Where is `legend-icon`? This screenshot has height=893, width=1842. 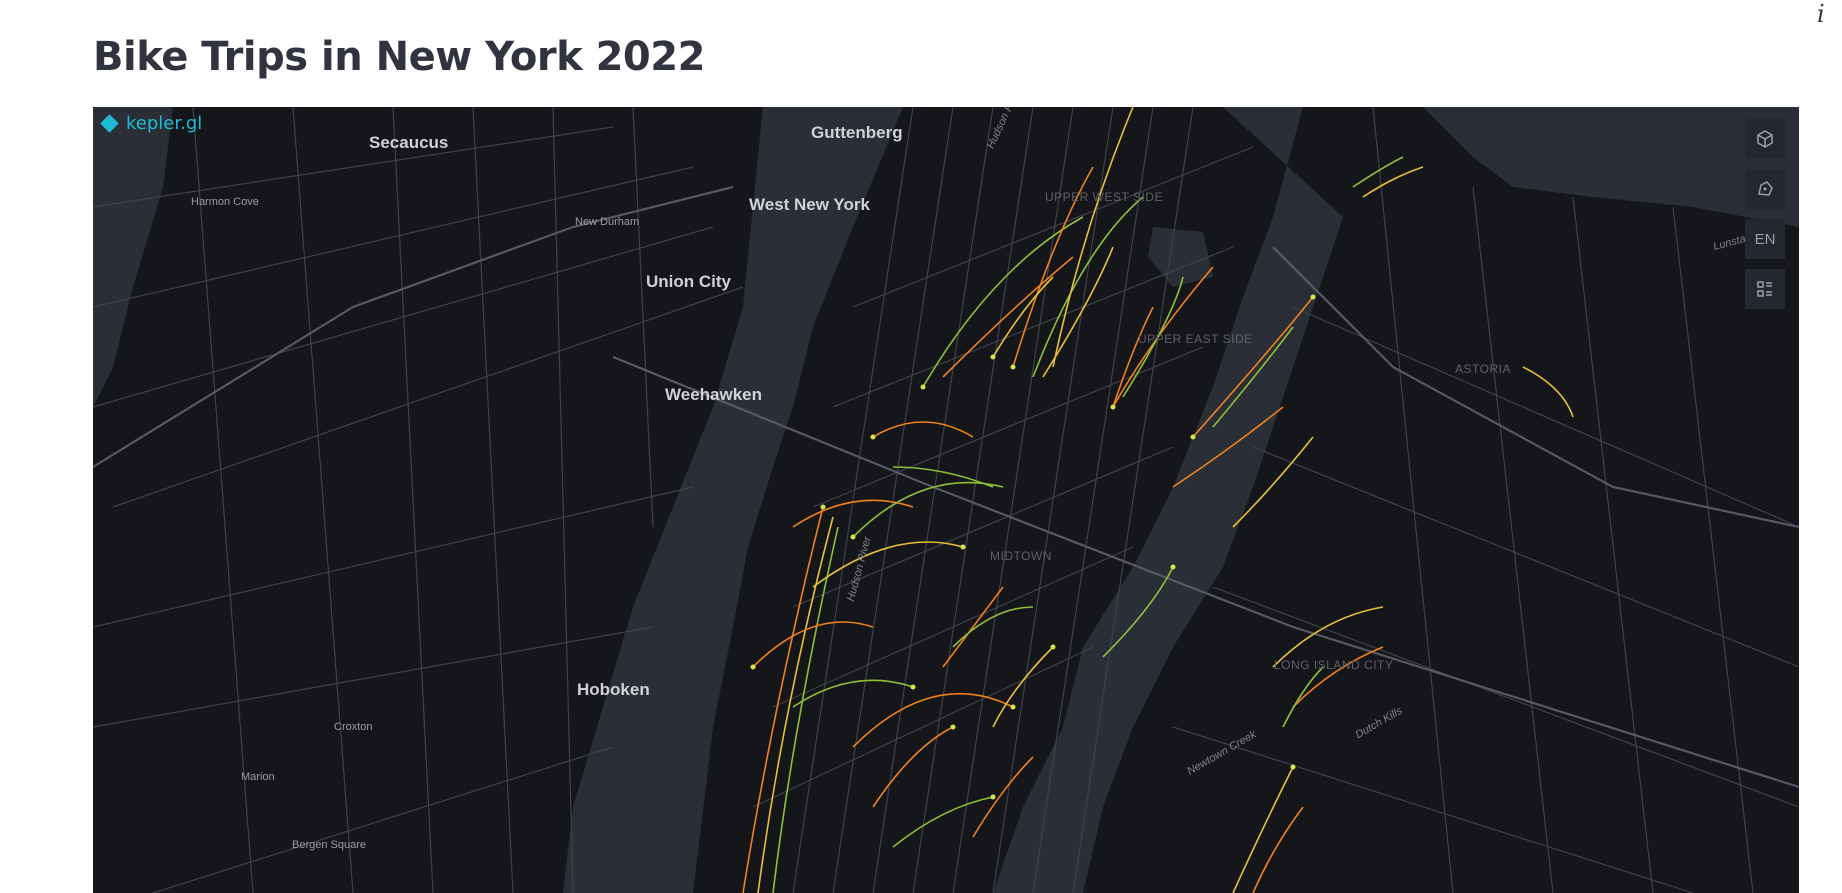
legend-icon is located at coordinates (1764, 289).